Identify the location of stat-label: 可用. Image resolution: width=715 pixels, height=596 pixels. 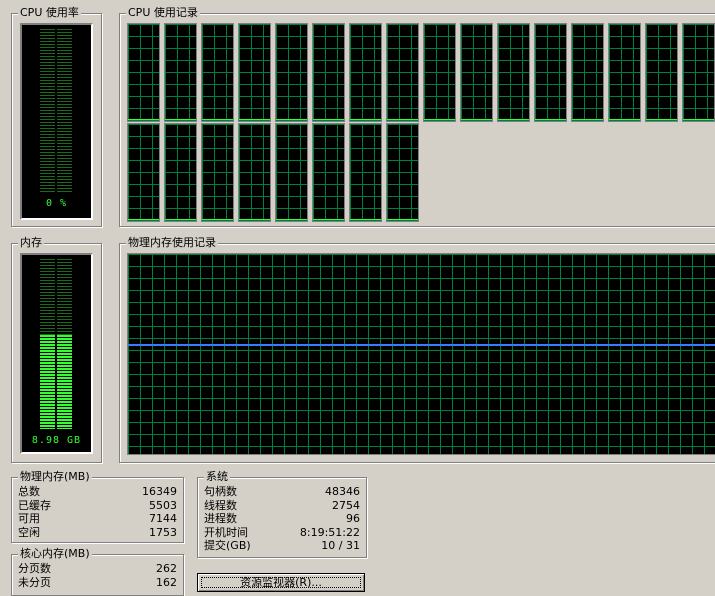
(29, 518).